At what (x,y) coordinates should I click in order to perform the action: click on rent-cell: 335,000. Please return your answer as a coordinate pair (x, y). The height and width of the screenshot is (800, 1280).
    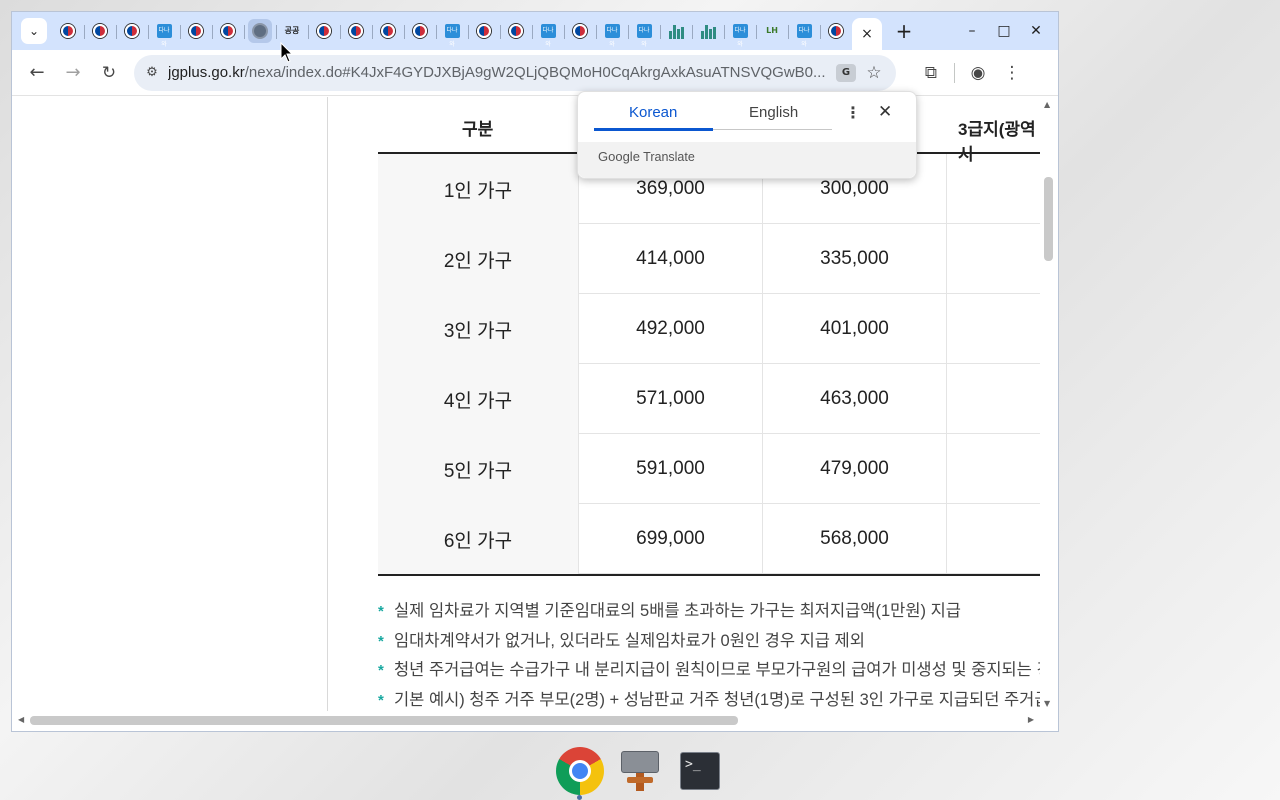
    Looking at the image, I should click on (854, 259).